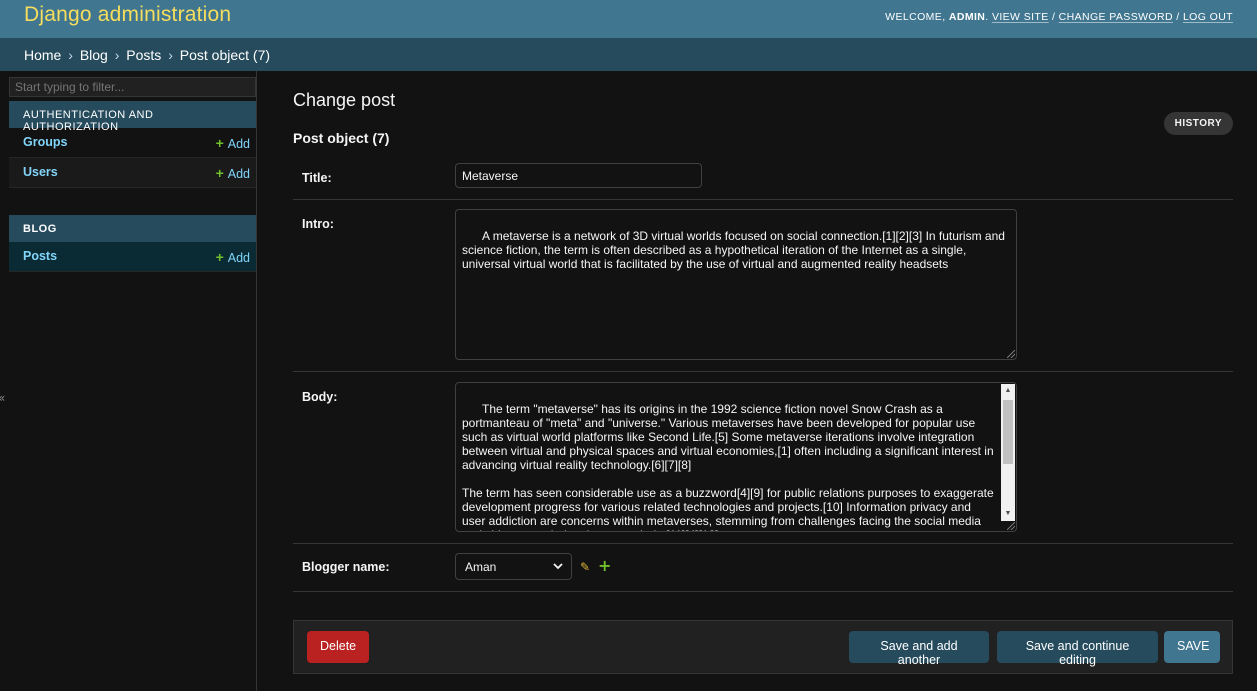 The height and width of the screenshot is (691, 1257). What do you see at coordinates (763, 178) in the screenshot?
I see `field-row-title: Title: Metaverse` at bounding box center [763, 178].